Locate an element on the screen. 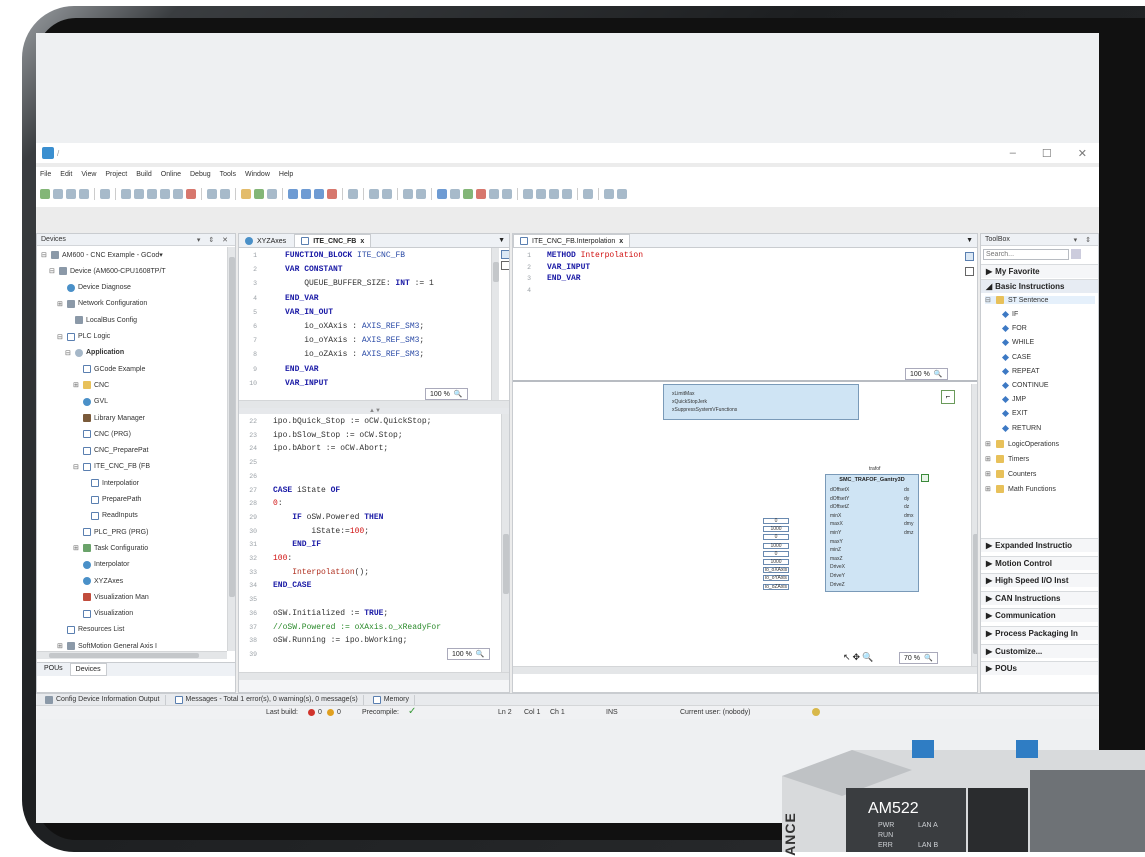 The width and height of the screenshot is (1145, 857). cfc-corner-button: ⌐ is located at coordinates (948, 397).